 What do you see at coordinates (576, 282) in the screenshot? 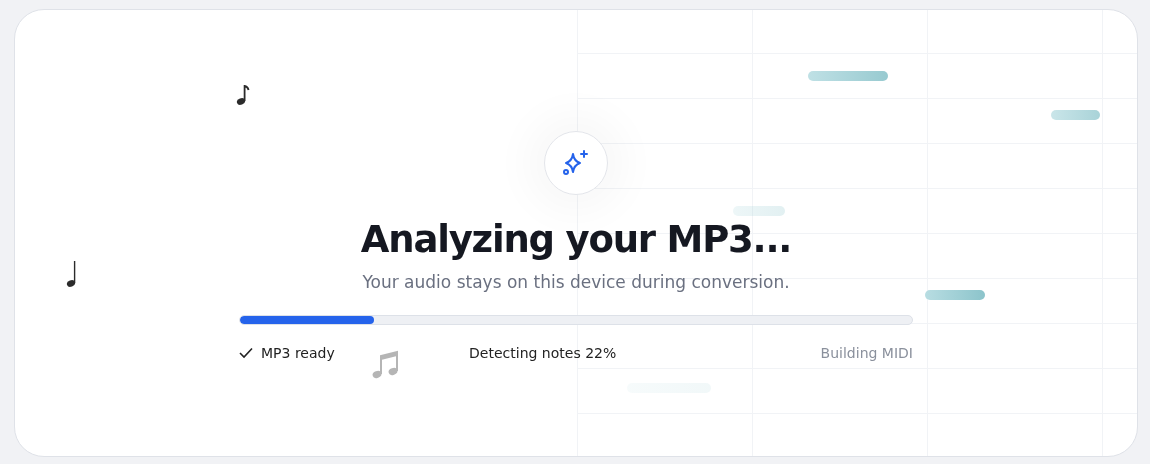
I see `subtitle: Your audio stays on this device during conversion.` at bounding box center [576, 282].